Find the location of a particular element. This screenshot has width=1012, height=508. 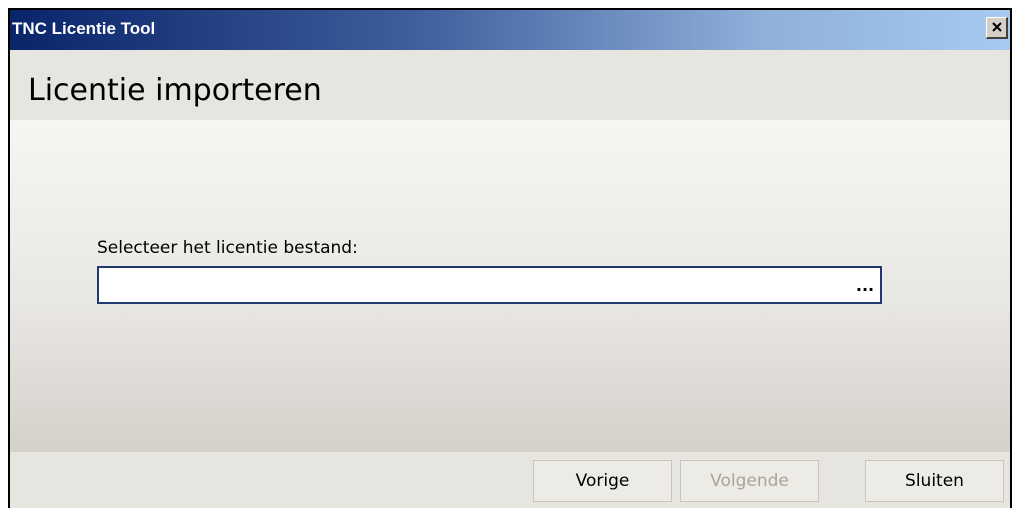

page-title: Licentie importeren is located at coordinates (175, 90).